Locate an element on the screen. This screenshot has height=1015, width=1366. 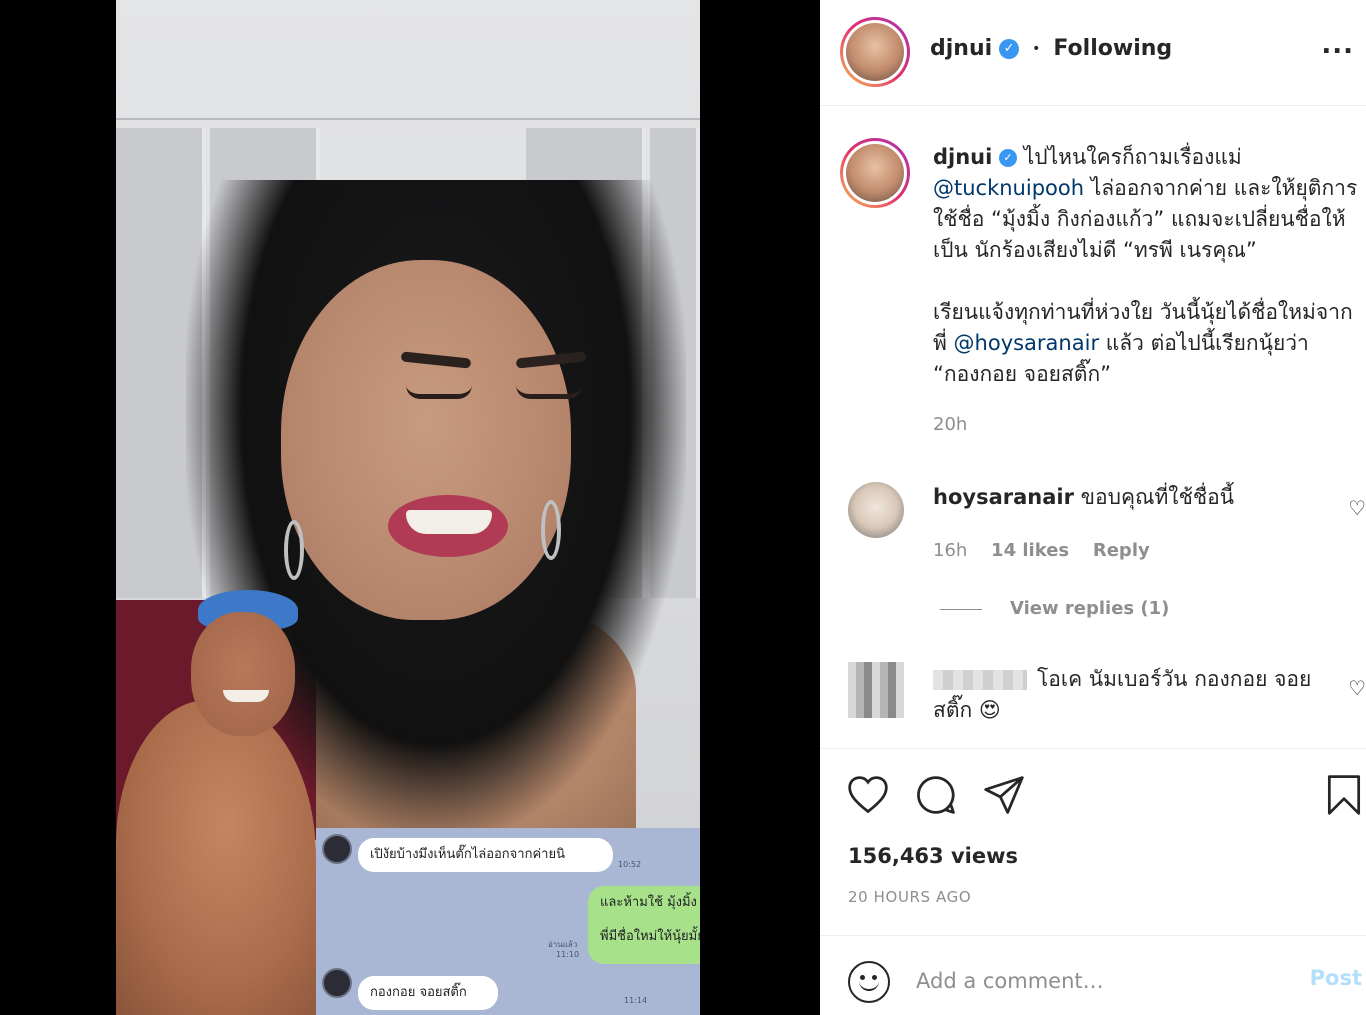
heart-icon is located at coordinates (868, 795).